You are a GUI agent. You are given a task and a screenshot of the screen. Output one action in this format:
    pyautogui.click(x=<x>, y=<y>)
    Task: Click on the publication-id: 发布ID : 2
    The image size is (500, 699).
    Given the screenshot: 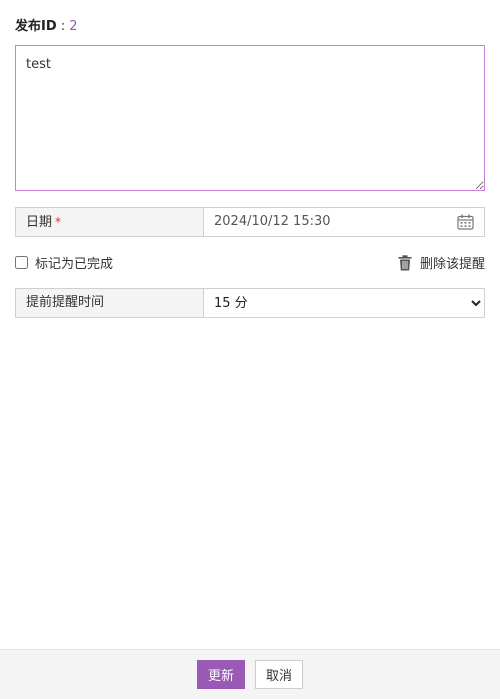 What is the action you would take?
    pyautogui.click(x=46, y=27)
    